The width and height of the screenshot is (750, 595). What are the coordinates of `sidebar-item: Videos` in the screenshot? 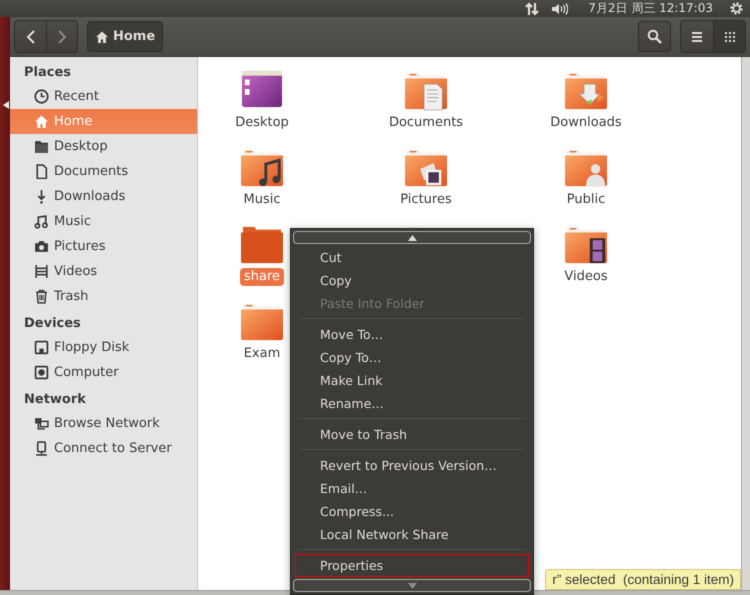 It's located at (103, 271).